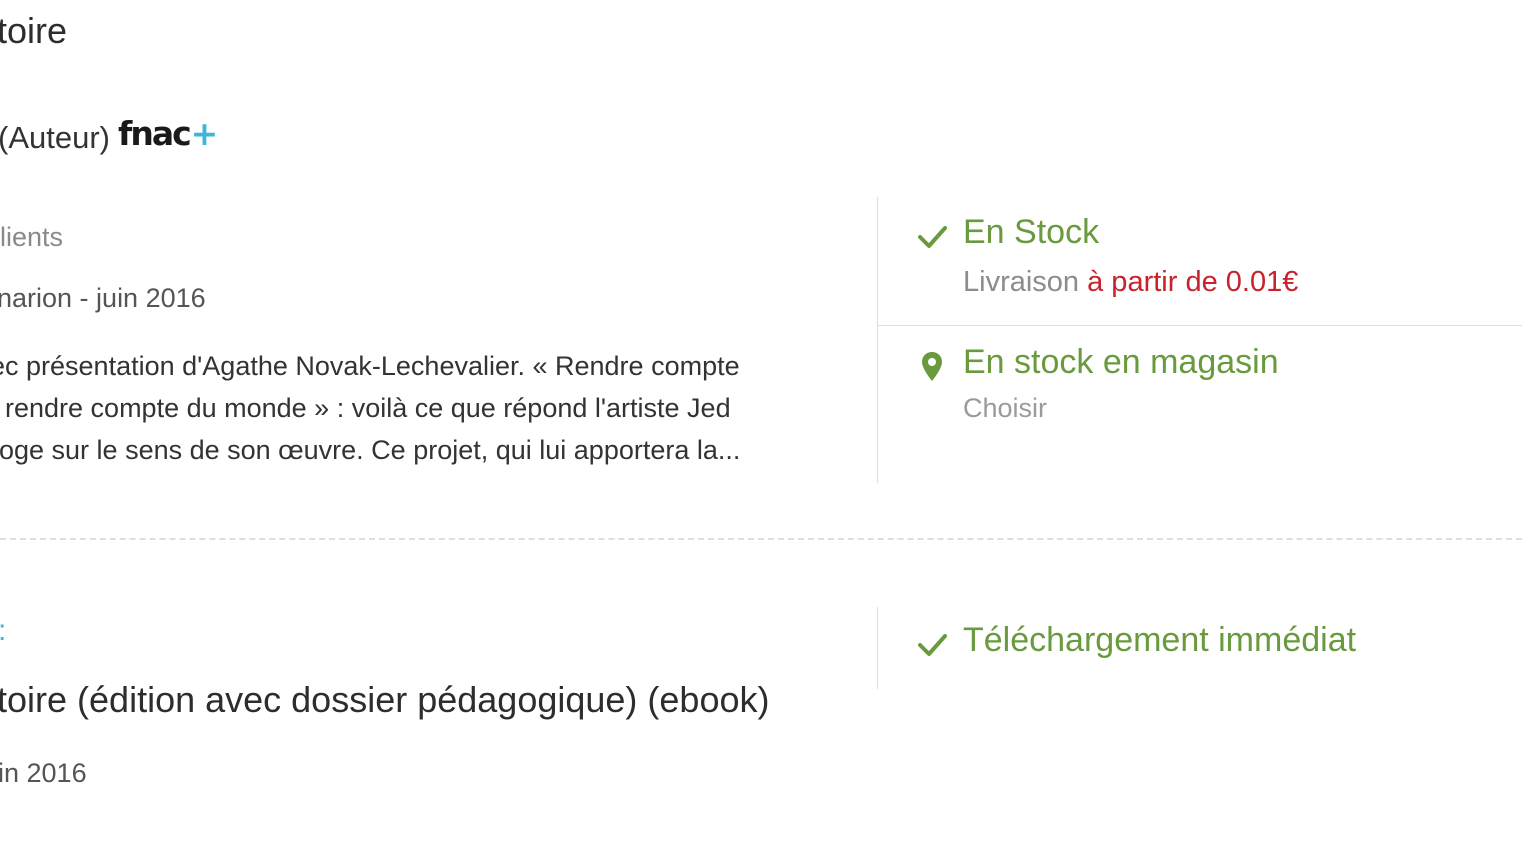 The image size is (1522, 856). What do you see at coordinates (1121, 362) in the screenshot?
I see `store-stock-status: En stock en magasin` at bounding box center [1121, 362].